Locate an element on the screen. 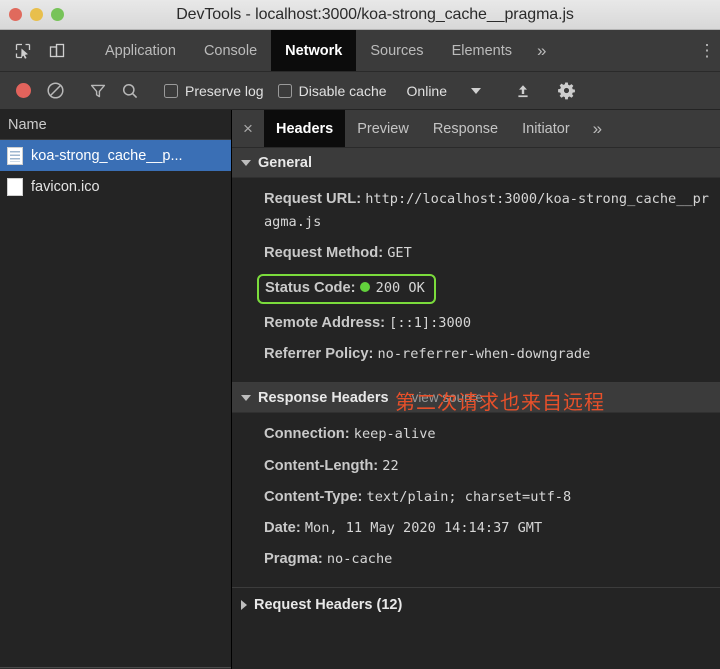  section-request-headers-title: Request Headers (12) is located at coordinates (328, 605).